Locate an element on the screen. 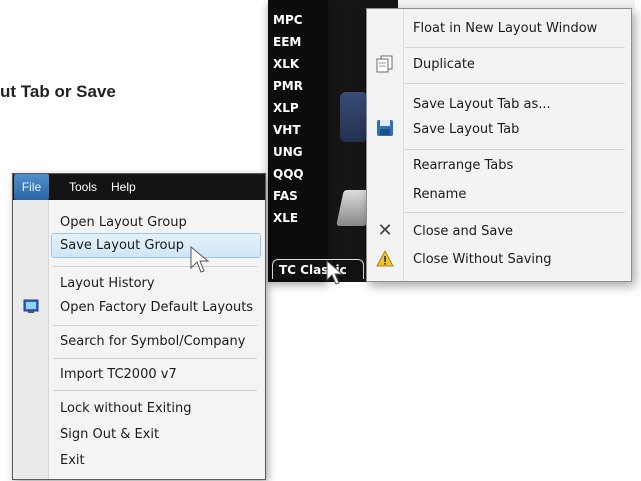 This screenshot has width=641, height=481. duplicate-icon is located at coordinates (385, 65).